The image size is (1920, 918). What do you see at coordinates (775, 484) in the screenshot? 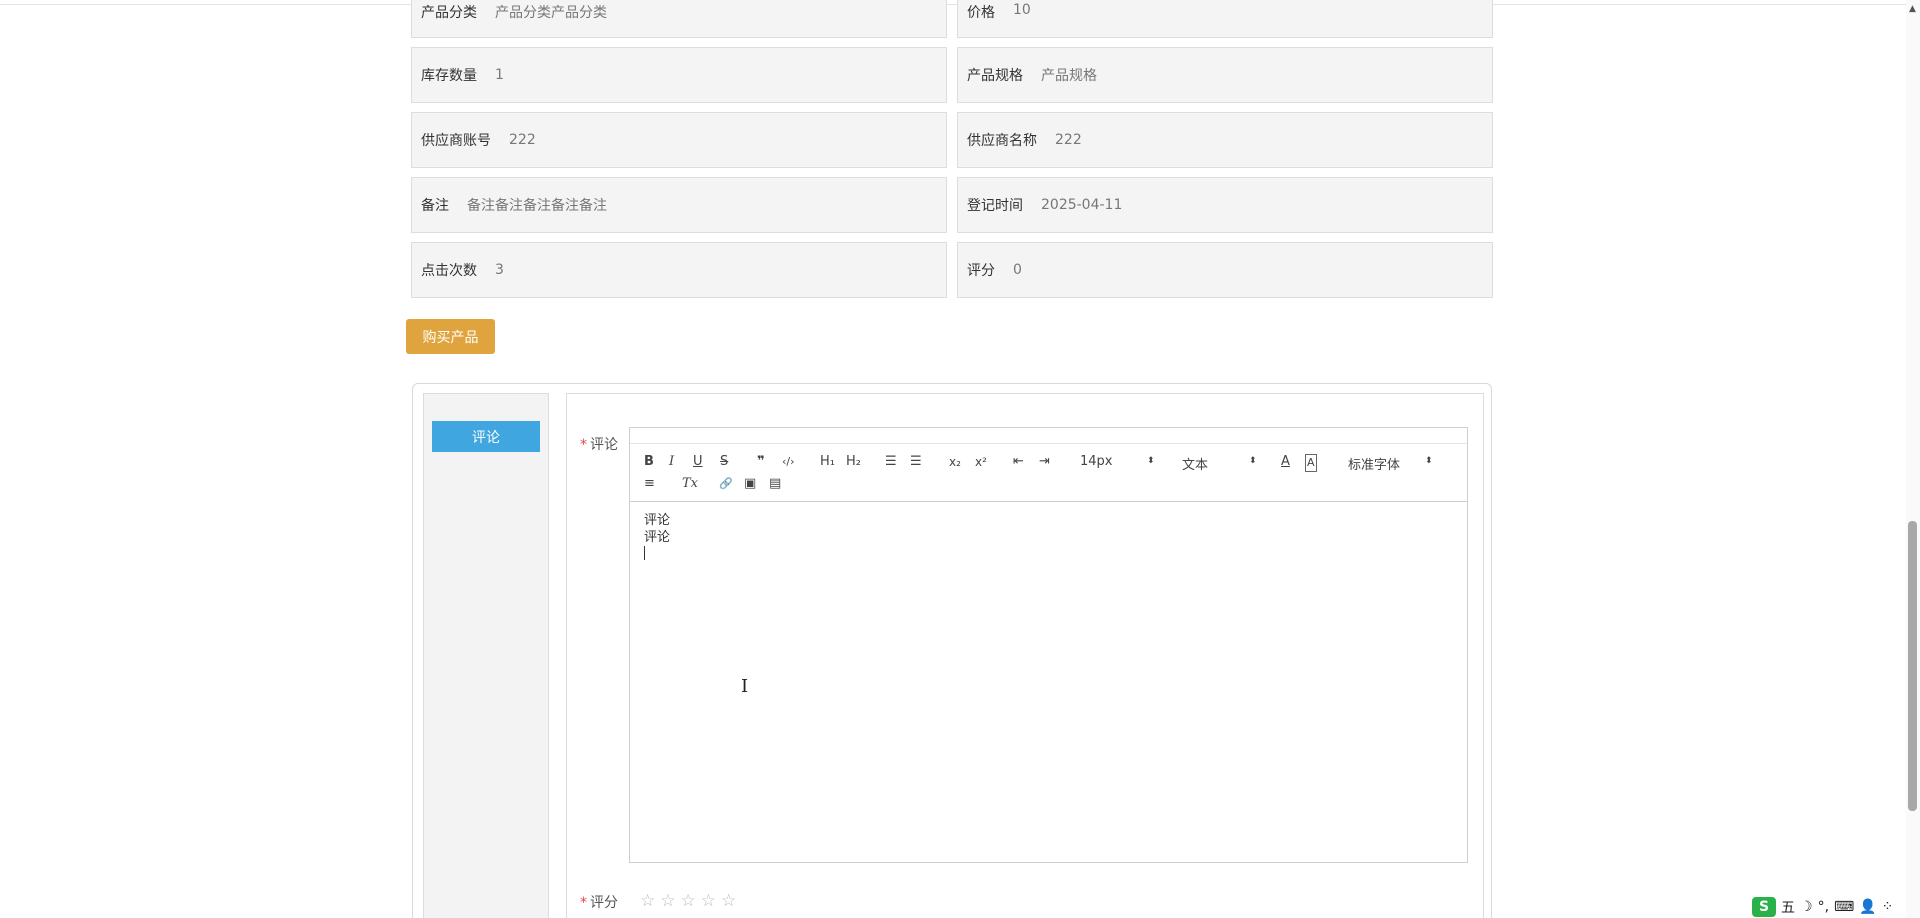
I see `video-icon: ▤` at bounding box center [775, 484].